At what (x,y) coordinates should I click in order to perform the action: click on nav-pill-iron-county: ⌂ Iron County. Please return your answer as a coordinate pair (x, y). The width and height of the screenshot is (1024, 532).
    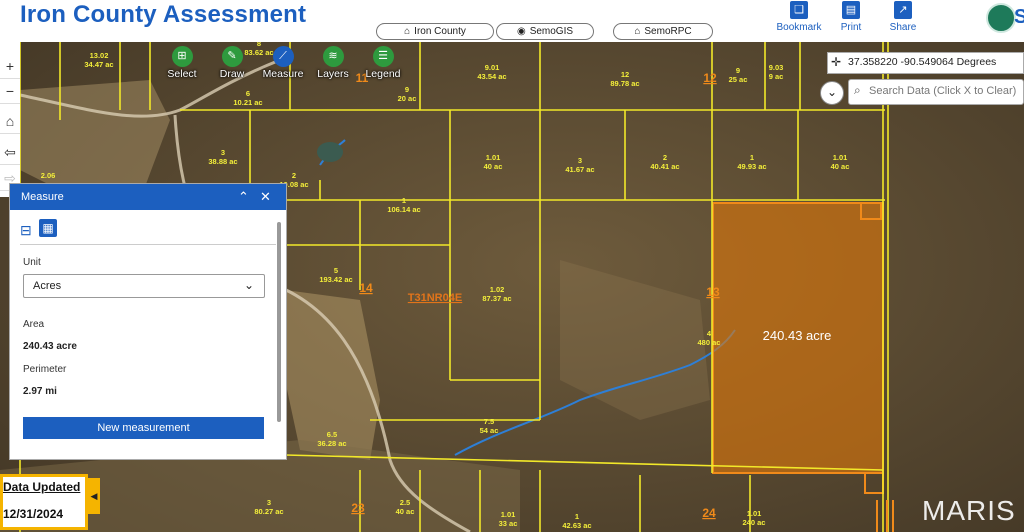
    Looking at the image, I should click on (435, 31).